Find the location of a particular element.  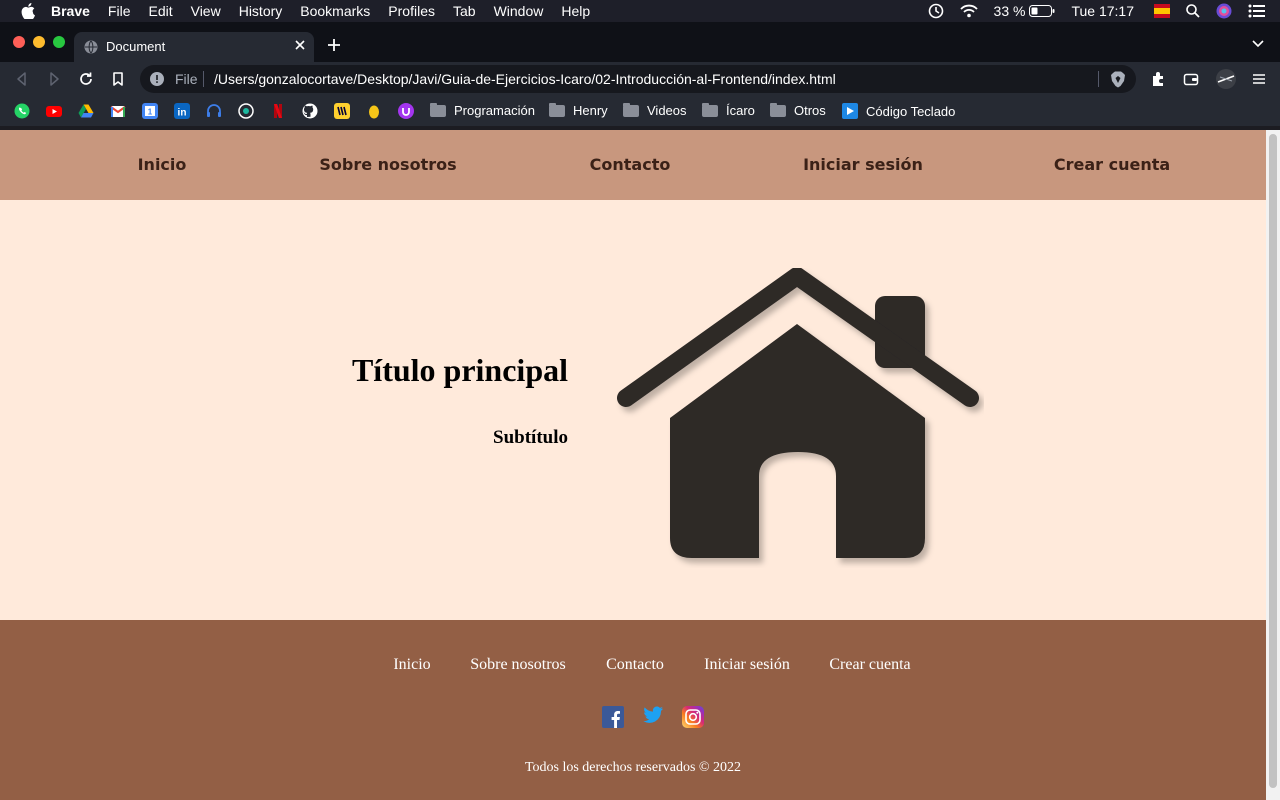

chevron-down-icon is located at coordinates (1258, 44).